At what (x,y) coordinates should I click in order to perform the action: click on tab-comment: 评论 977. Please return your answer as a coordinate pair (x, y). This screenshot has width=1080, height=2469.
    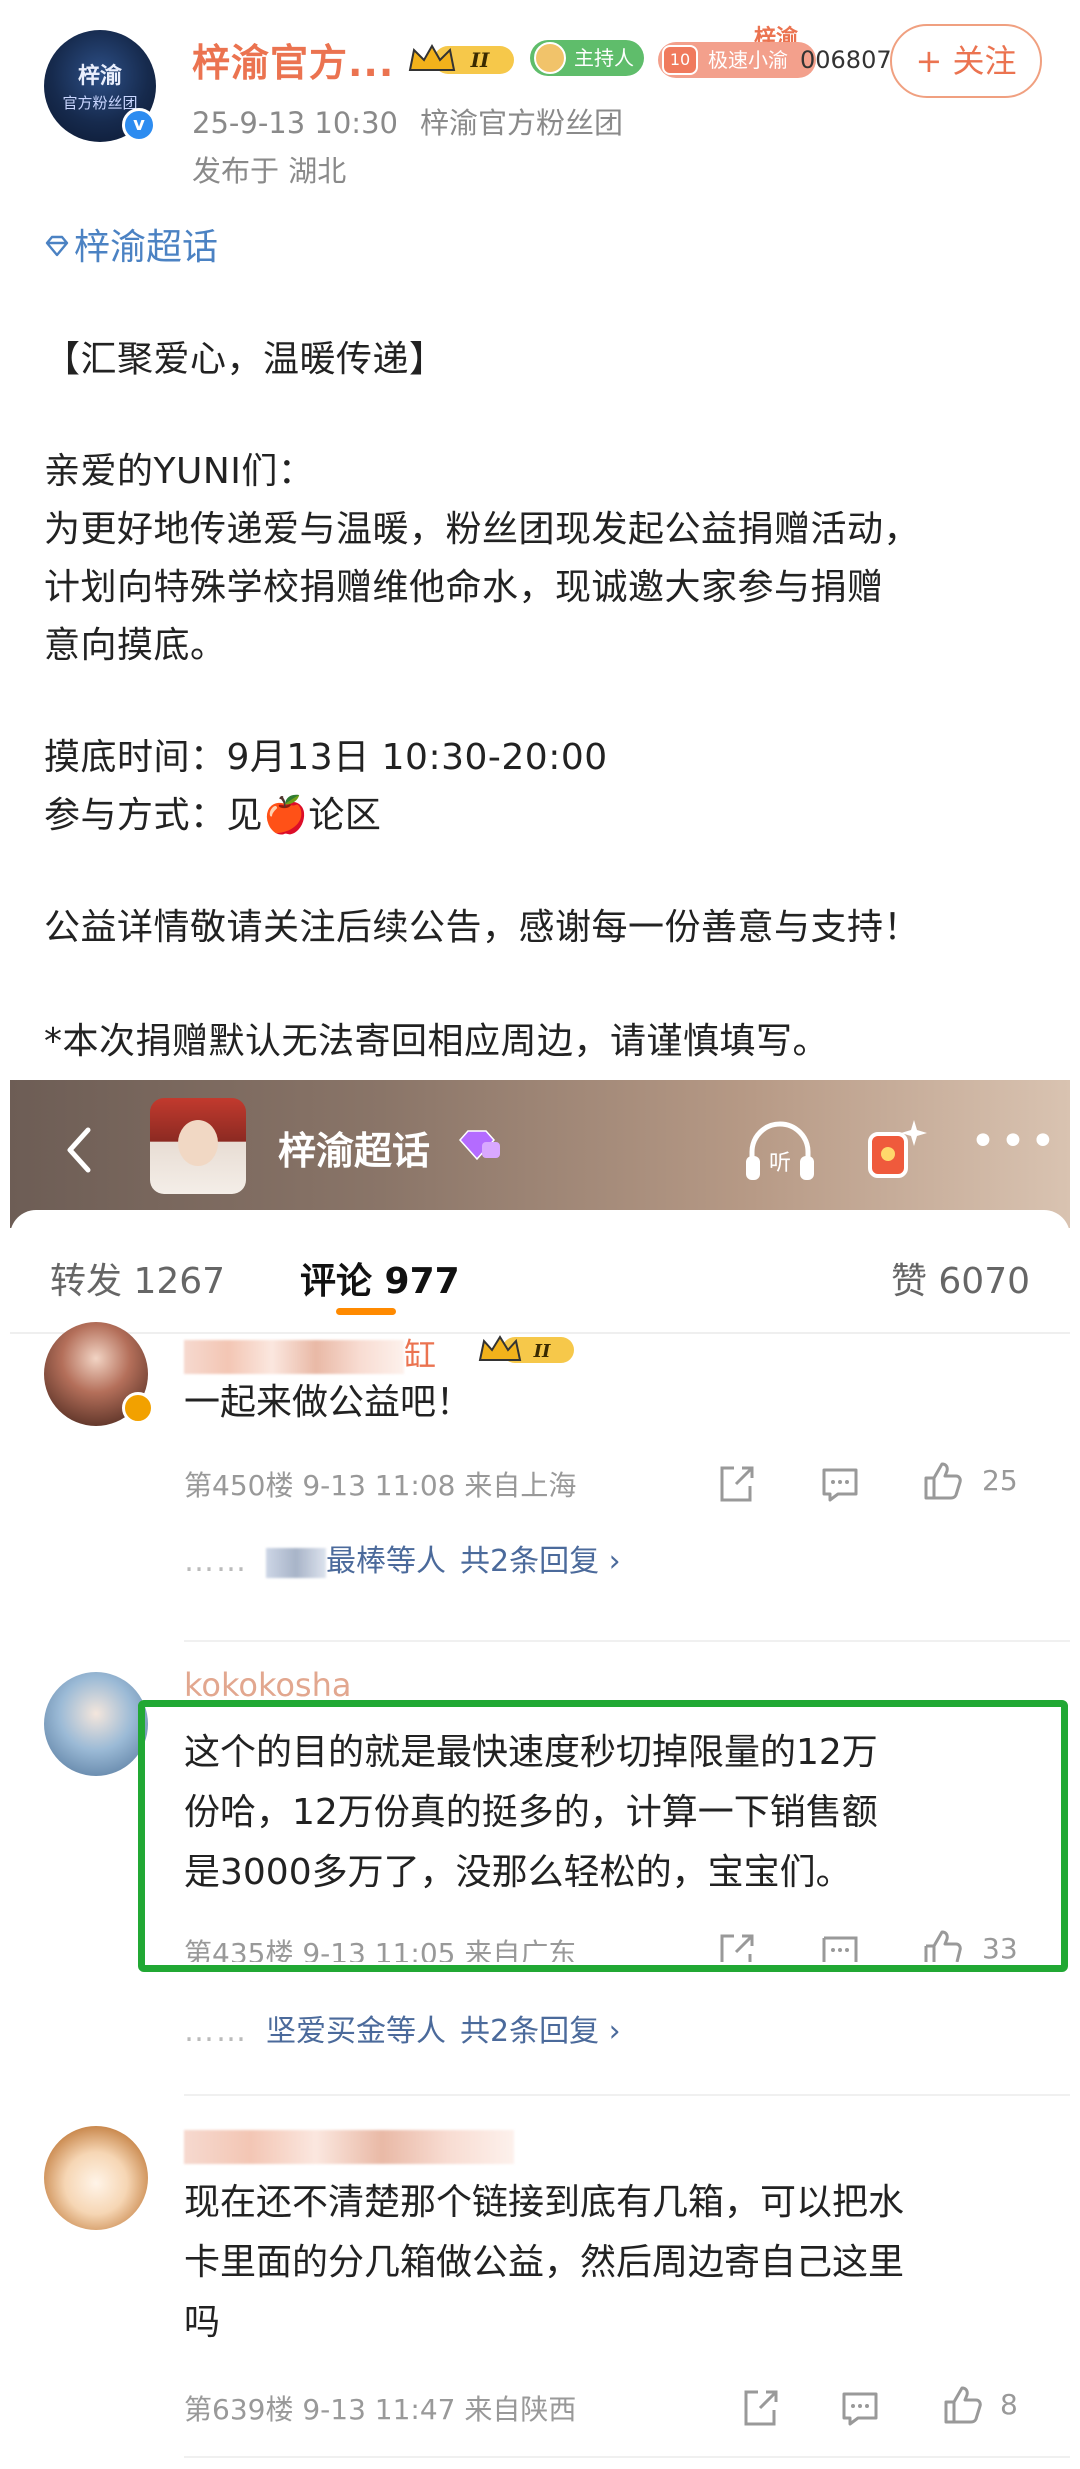
    Looking at the image, I should click on (380, 1278).